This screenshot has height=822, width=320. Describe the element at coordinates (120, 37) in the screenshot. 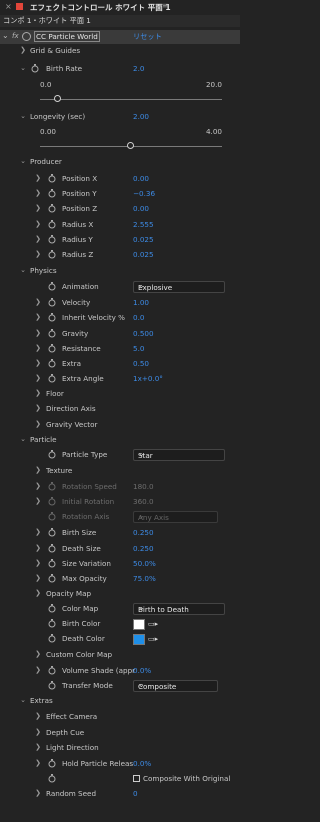

I see `effect-header: ⌄ fx CC Particle World リセット` at that location.